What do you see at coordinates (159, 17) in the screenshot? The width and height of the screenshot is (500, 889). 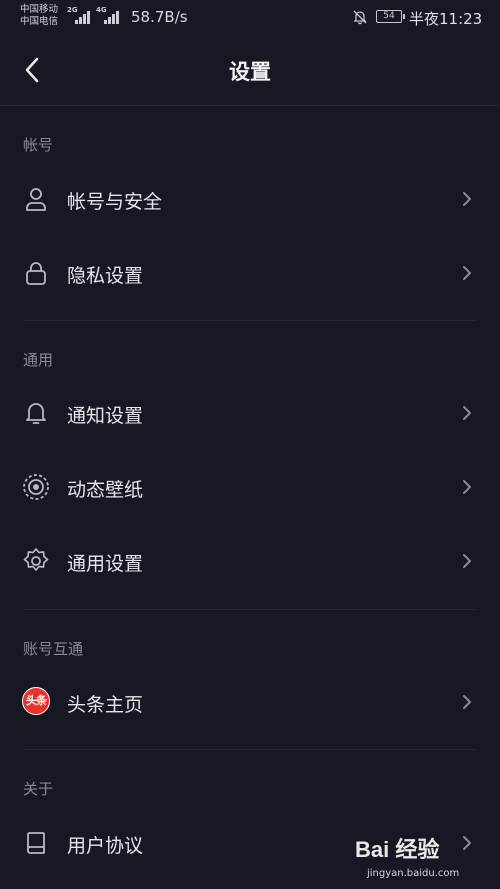 I see `network-speed: 58.7B/s` at bounding box center [159, 17].